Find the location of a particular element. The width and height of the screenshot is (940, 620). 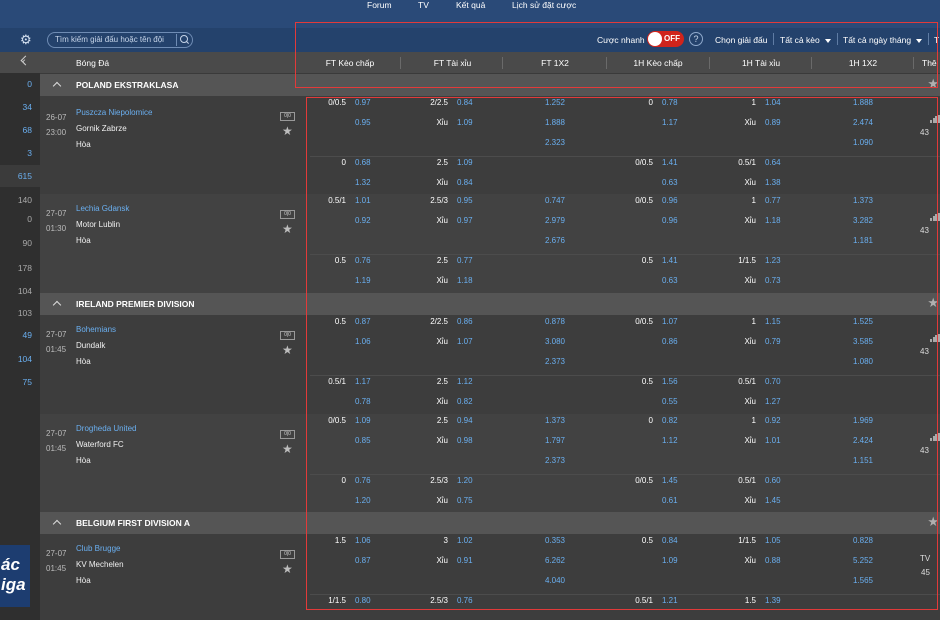

odds-price: 1.04 is located at coordinates (773, 102).